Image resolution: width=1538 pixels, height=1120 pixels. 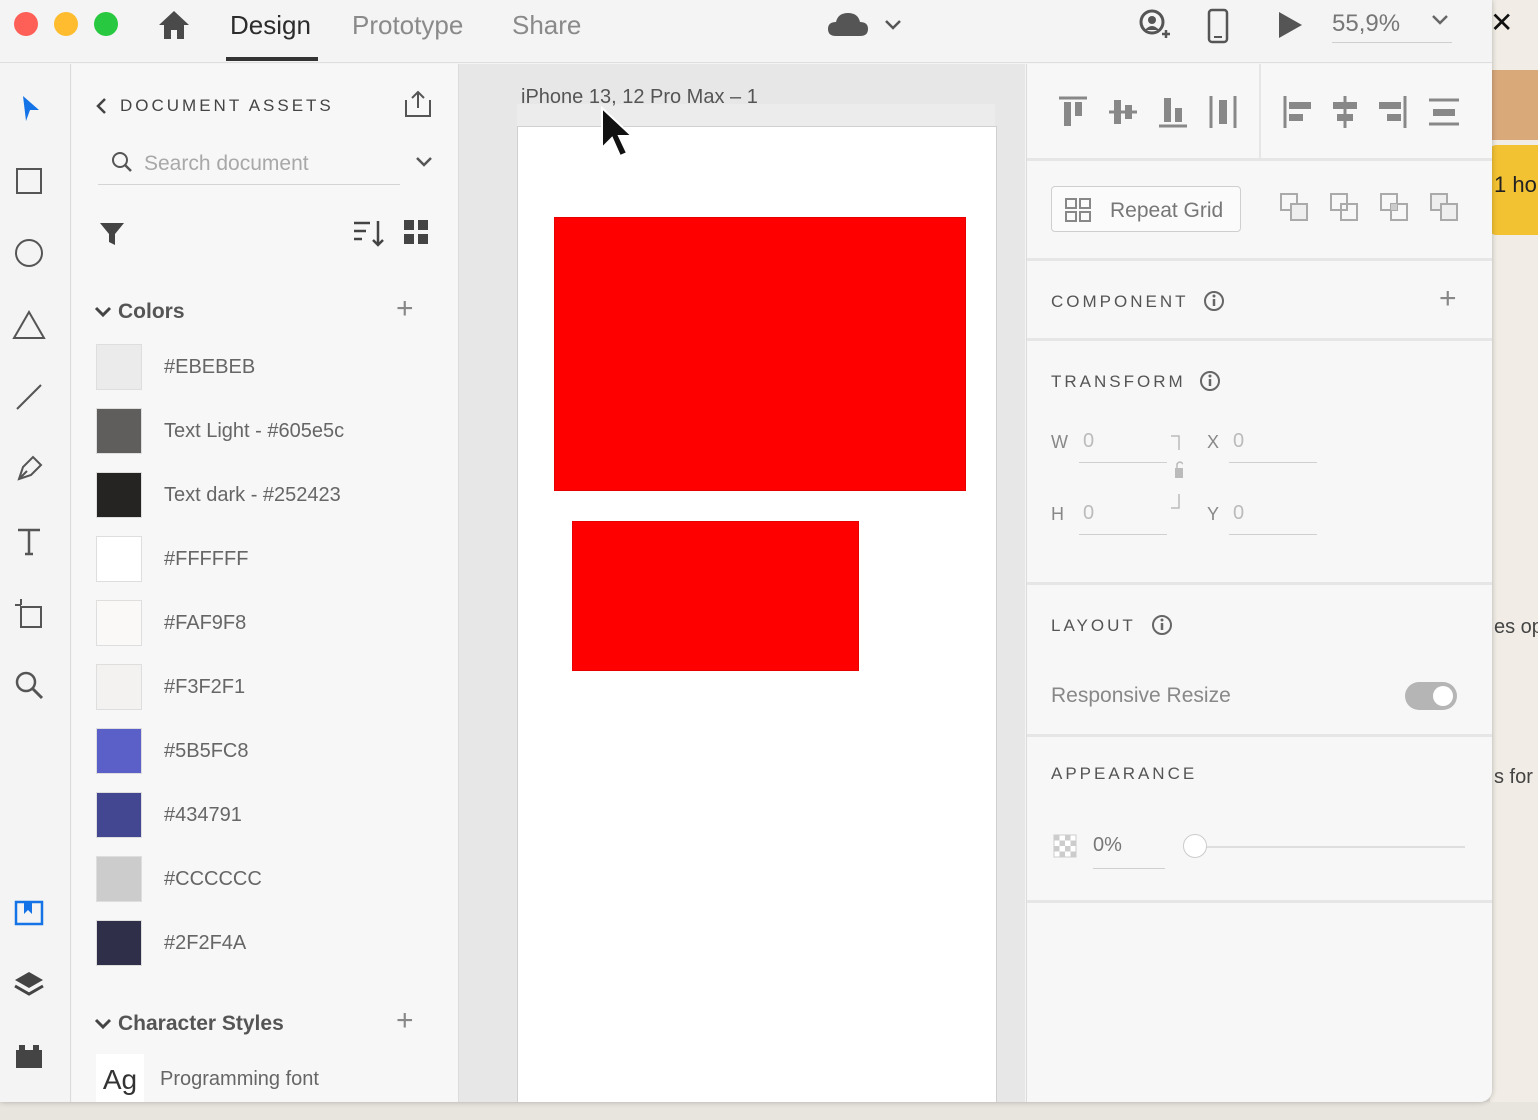 What do you see at coordinates (1238, 513) in the screenshot?
I see `y-input: 0` at bounding box center [1238, 513].